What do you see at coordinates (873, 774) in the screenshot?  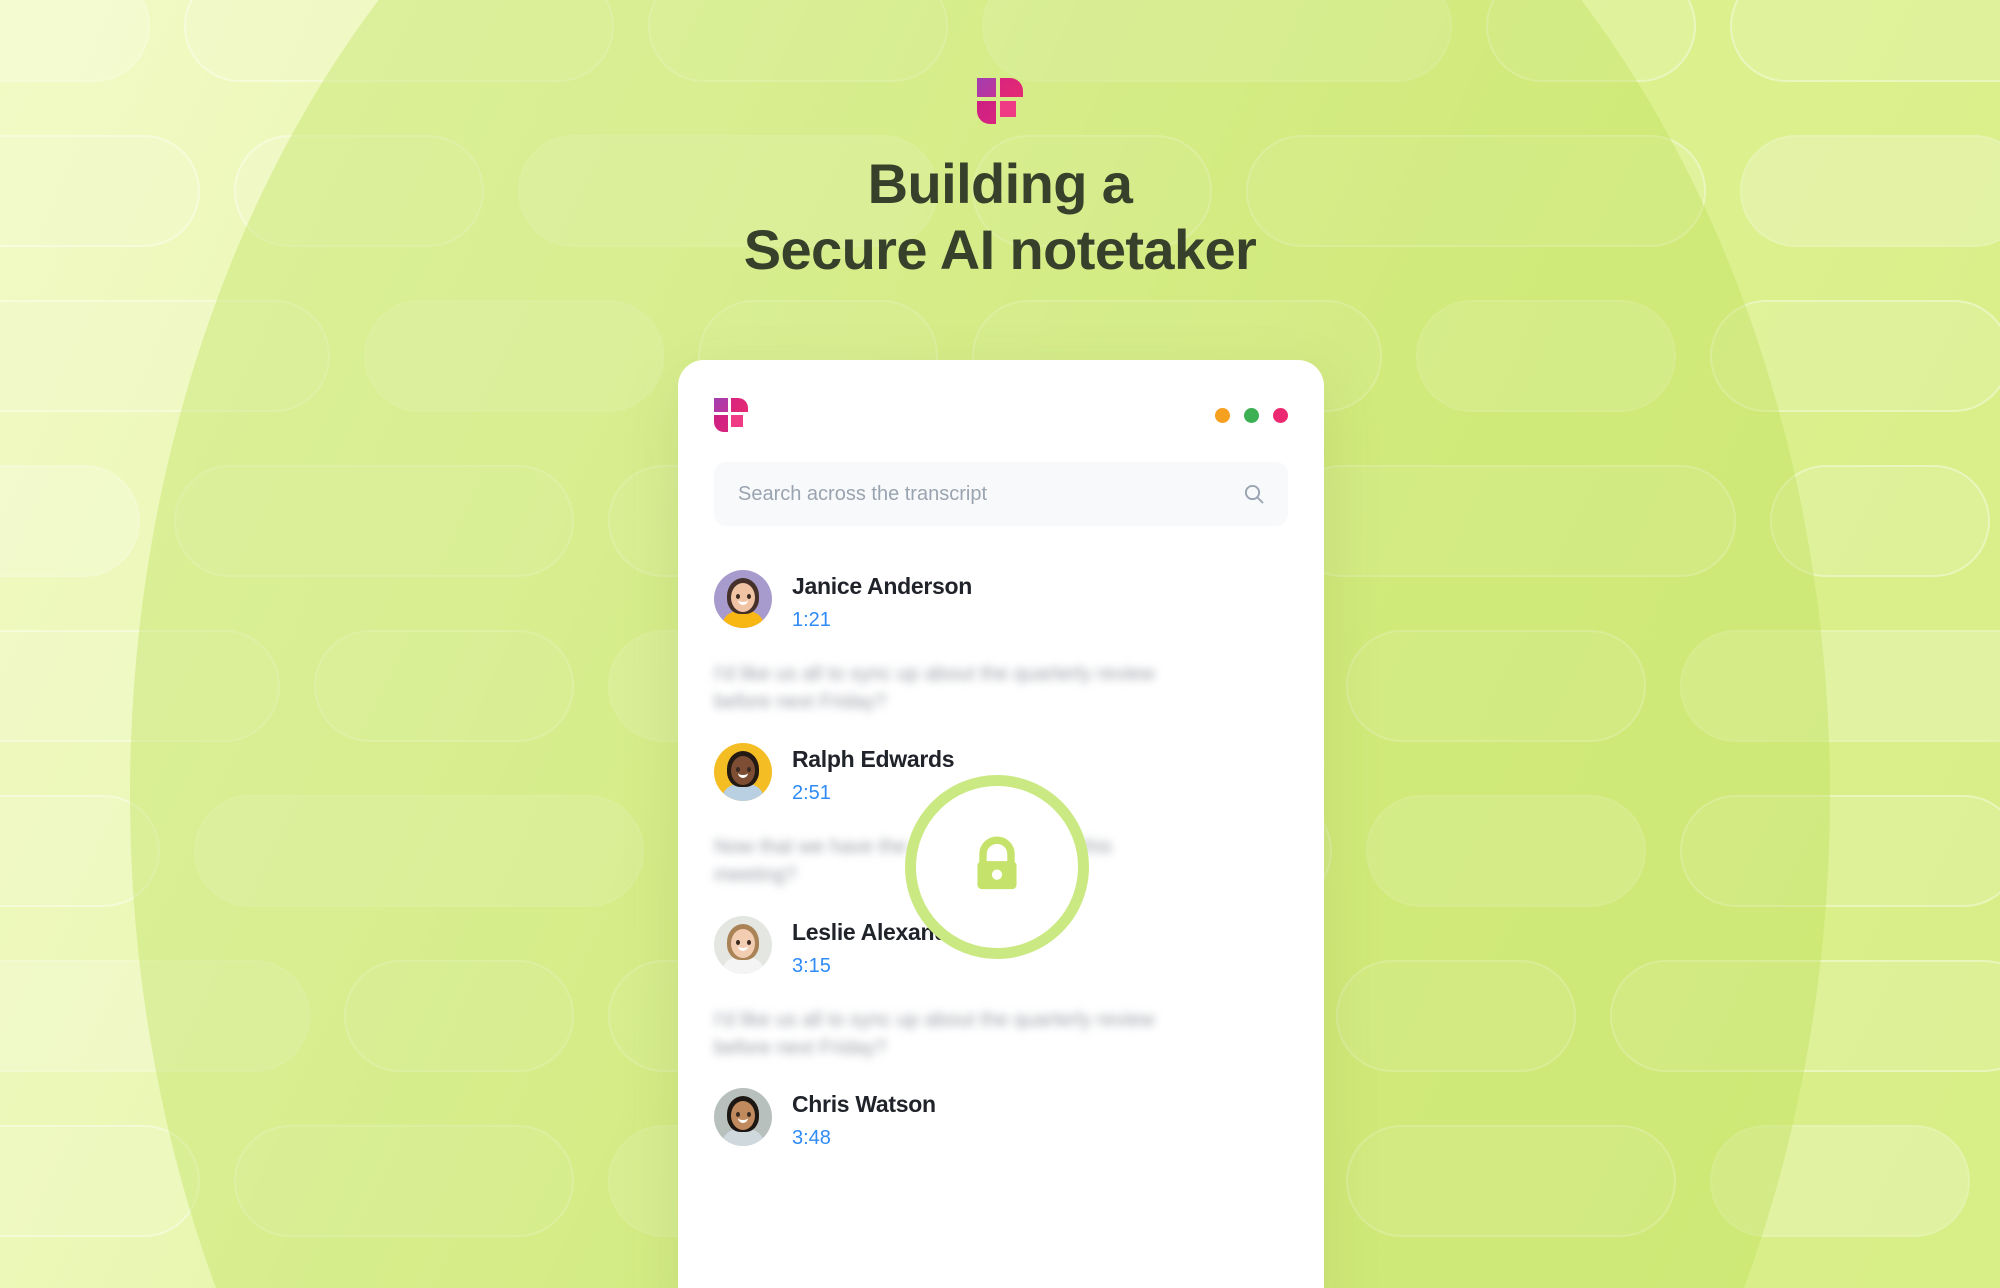 I see `entry-meta: Ralph Edwards 2:51` at bounding box center [873, 774].